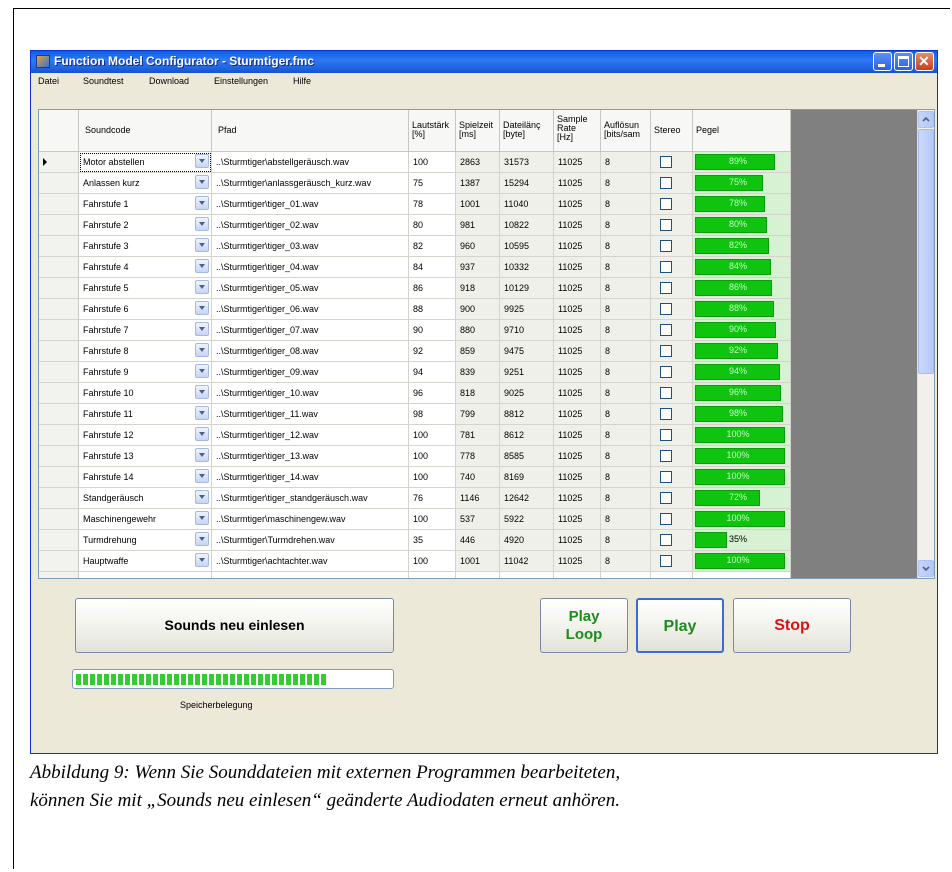 Image resolution: width=952 pixels, height=872 pixels. I want to click on cell-soundcode: Fahrstufe 7, so click(145, 330).